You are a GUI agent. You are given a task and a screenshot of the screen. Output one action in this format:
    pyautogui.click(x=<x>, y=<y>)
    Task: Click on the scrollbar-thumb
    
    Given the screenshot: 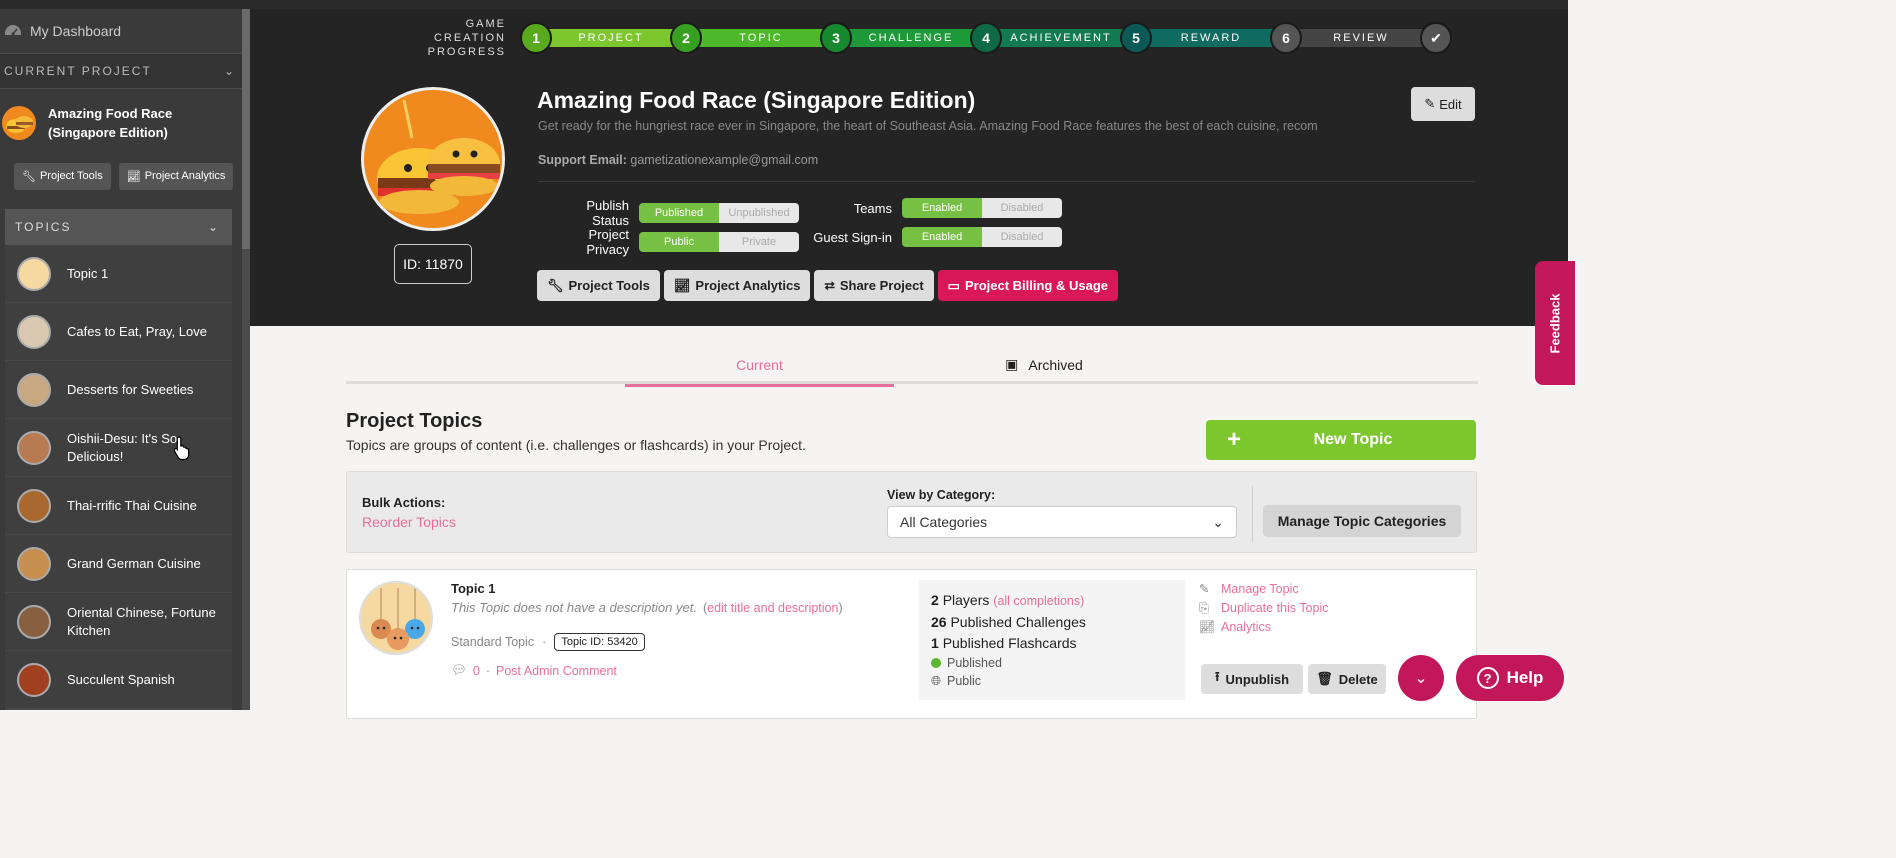 What is the action you would take?
    pyautogui.click(x=246, y=129)
    